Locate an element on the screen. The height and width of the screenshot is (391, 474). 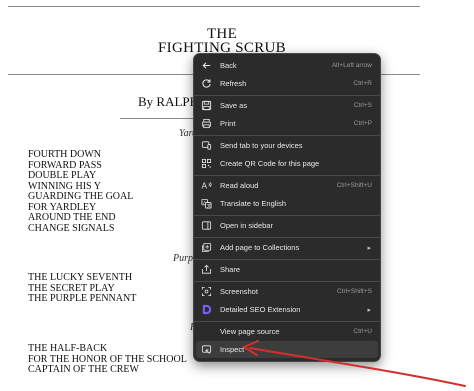
menu-item-translate: A文 Translate to English is located at coordinates (287, 203).